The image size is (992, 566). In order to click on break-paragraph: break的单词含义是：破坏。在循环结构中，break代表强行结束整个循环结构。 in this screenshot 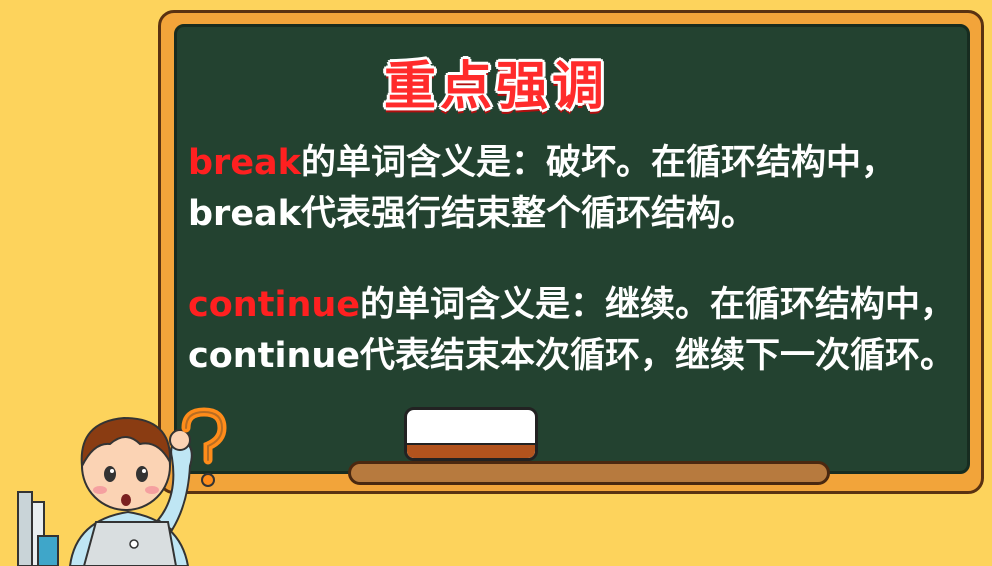, I will do `click(573, 189)`.